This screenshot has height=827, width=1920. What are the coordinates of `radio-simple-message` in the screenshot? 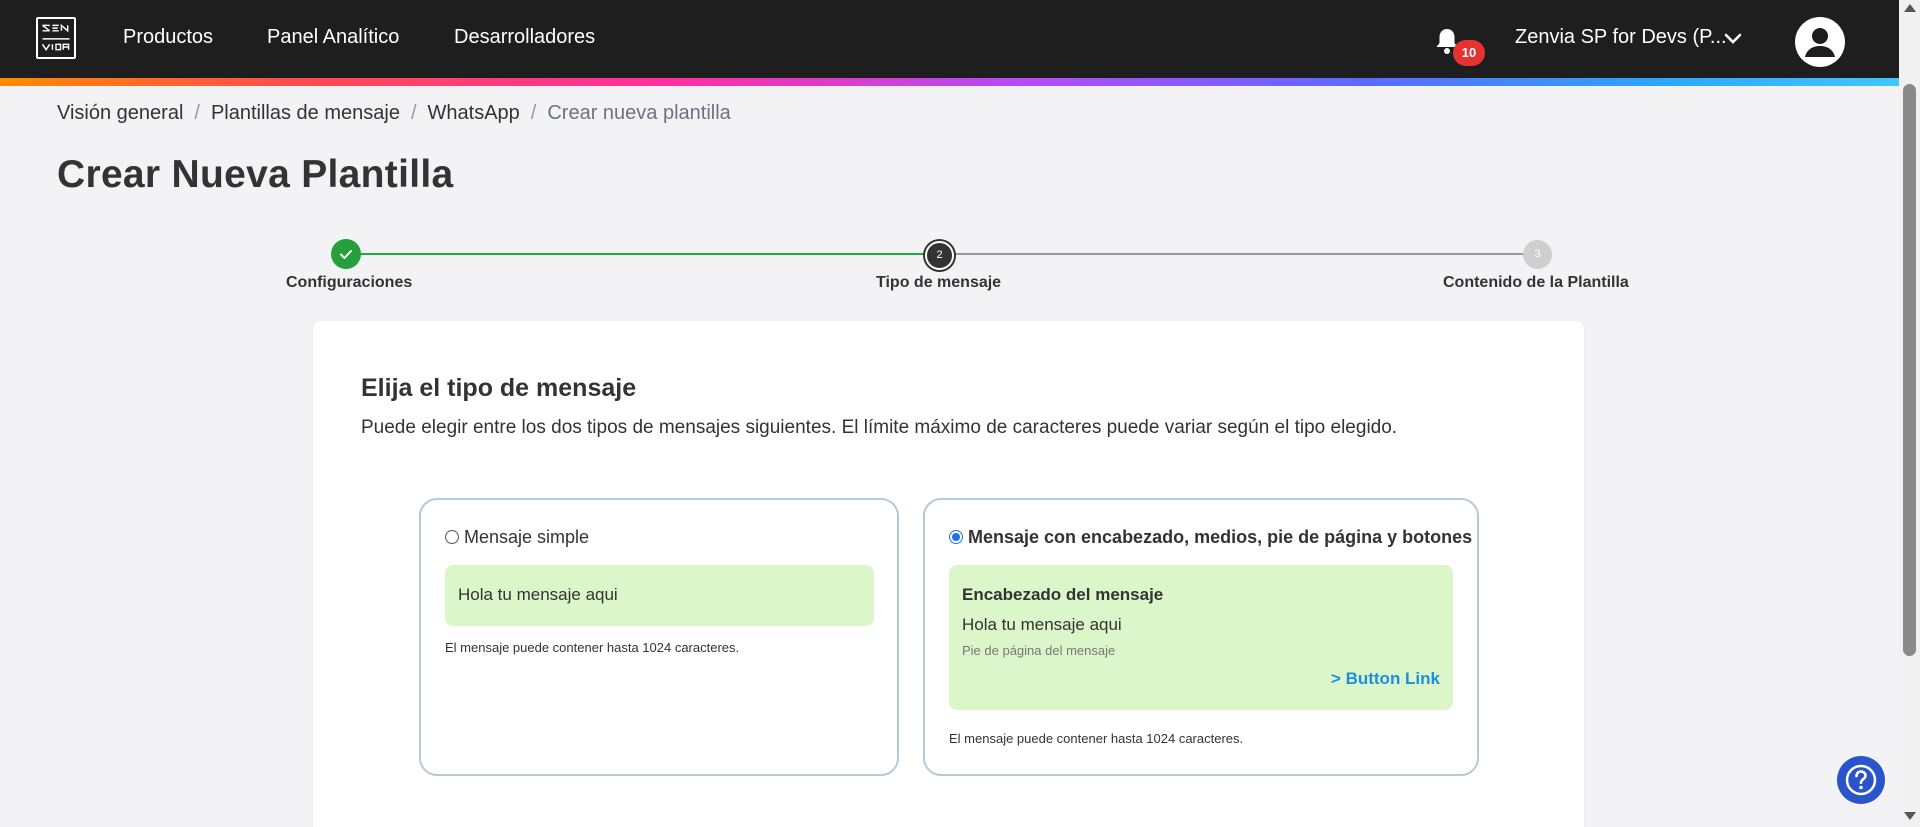 It's located at (452, 537).